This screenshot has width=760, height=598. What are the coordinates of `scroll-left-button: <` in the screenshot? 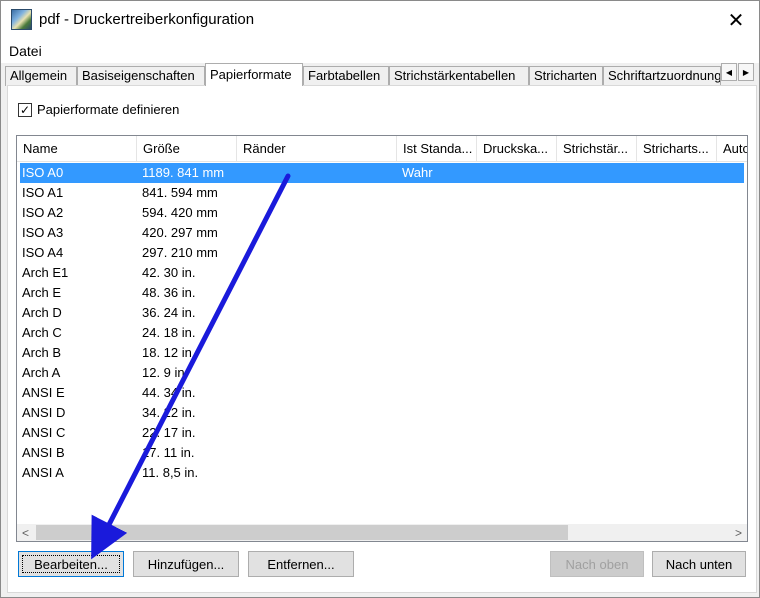 It's located at (25, 532).